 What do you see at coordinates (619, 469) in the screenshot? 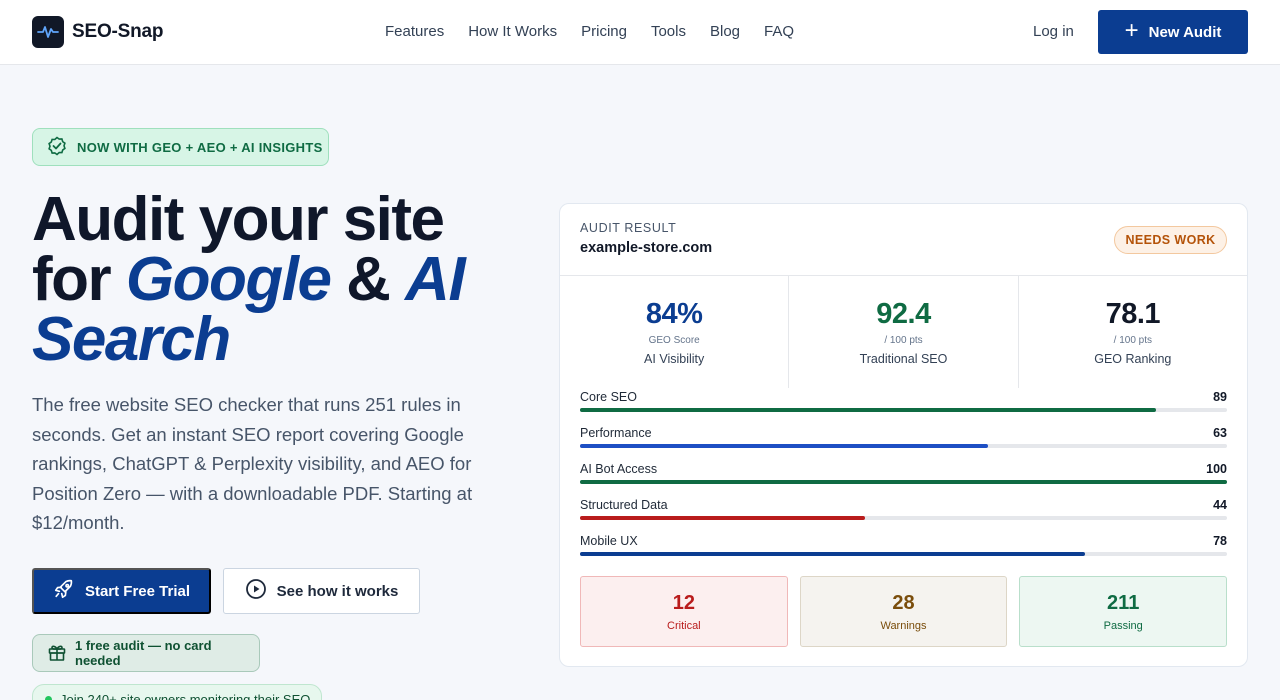
I see `bar-label: AI Bot Access` at bounding box center [619, 469].